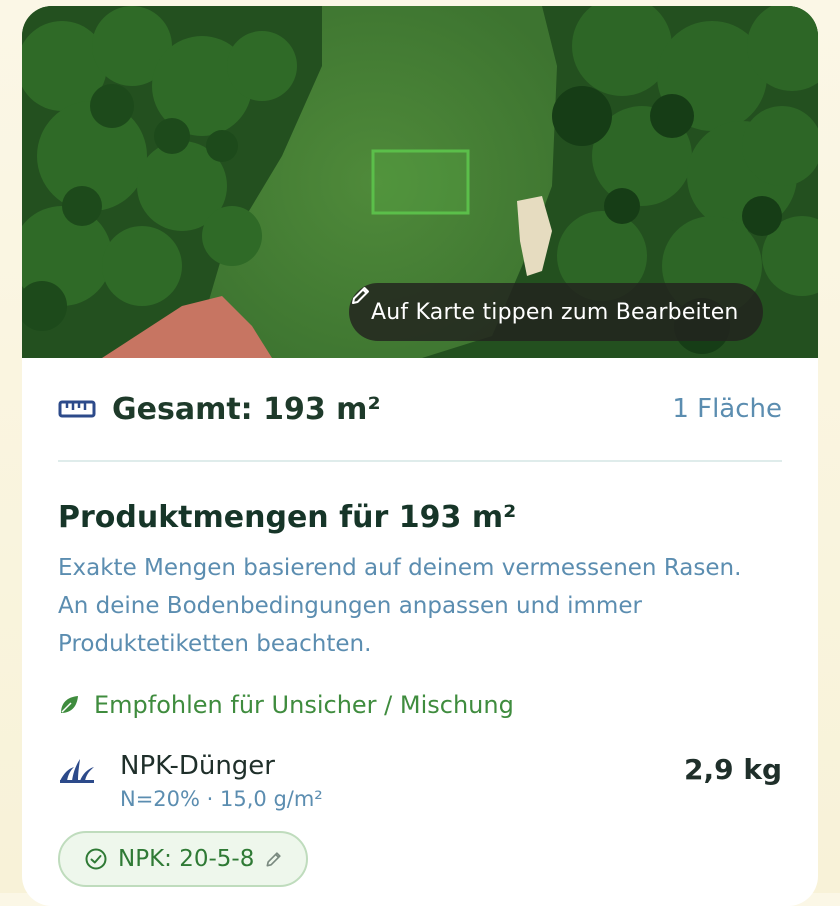  Describe the element at coordinates (727, 409) in the screenshot. I see `area-count: 1 Fläche` at that location.